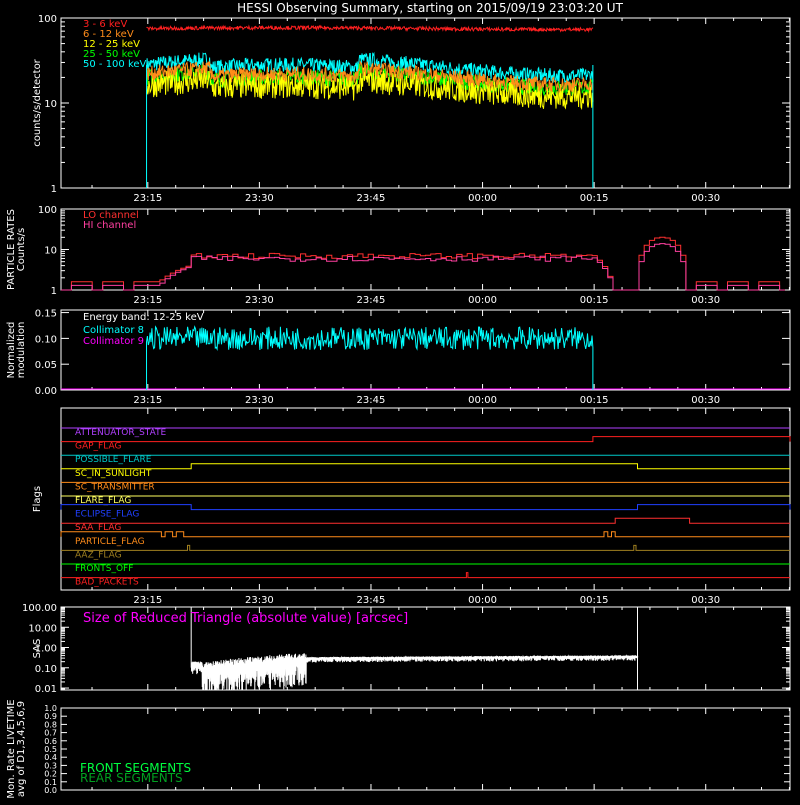 The height and width of the screenshot is (805, 800). What do you see at coordinates (50, 790) in the screenshot?
I see `y-tick-label: 0.0` at bounding box center [50, 790].